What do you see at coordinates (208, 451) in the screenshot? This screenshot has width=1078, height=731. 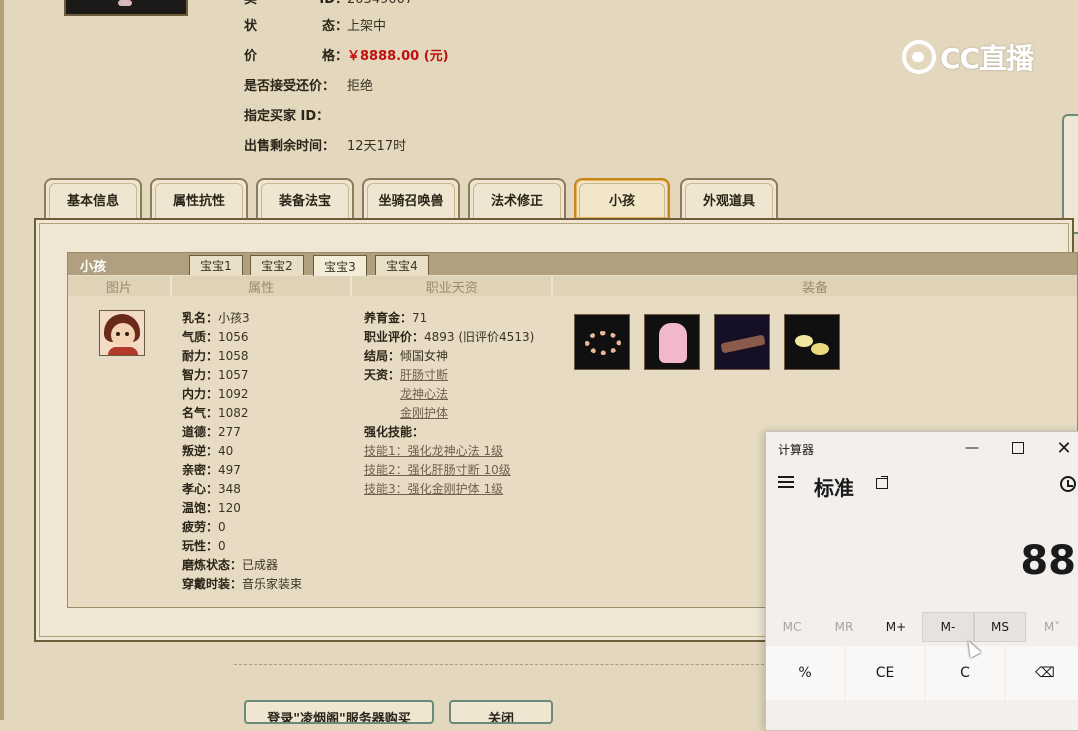 I see `attribute-row: 叛逆：40` at bounding box center [208, 451].